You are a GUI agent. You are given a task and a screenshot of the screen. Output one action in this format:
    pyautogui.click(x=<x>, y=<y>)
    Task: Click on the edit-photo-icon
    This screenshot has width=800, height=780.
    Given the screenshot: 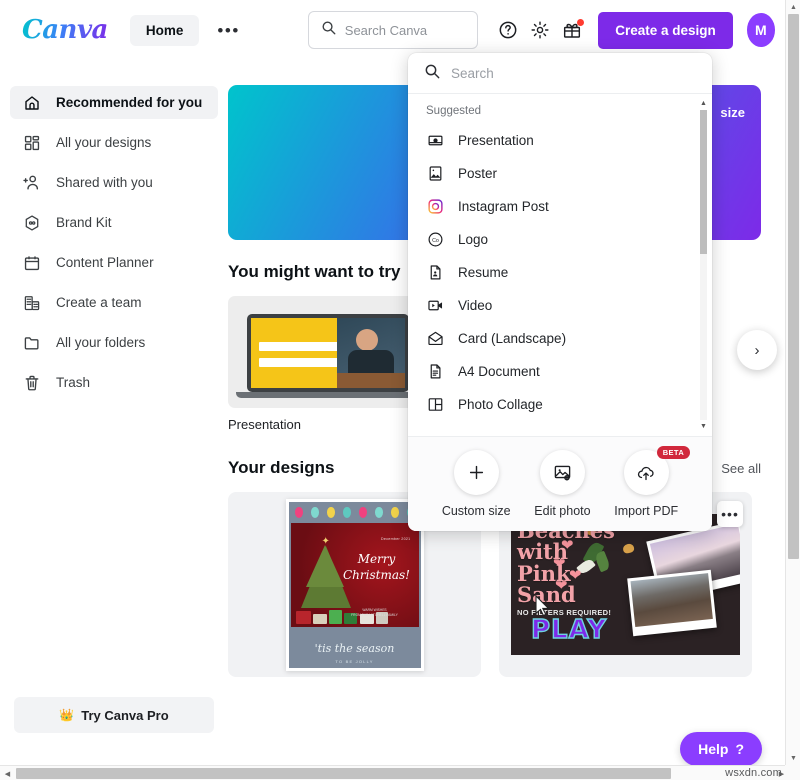 What is the action you would take?
    pyautogui.click(x=562, y=472)
    